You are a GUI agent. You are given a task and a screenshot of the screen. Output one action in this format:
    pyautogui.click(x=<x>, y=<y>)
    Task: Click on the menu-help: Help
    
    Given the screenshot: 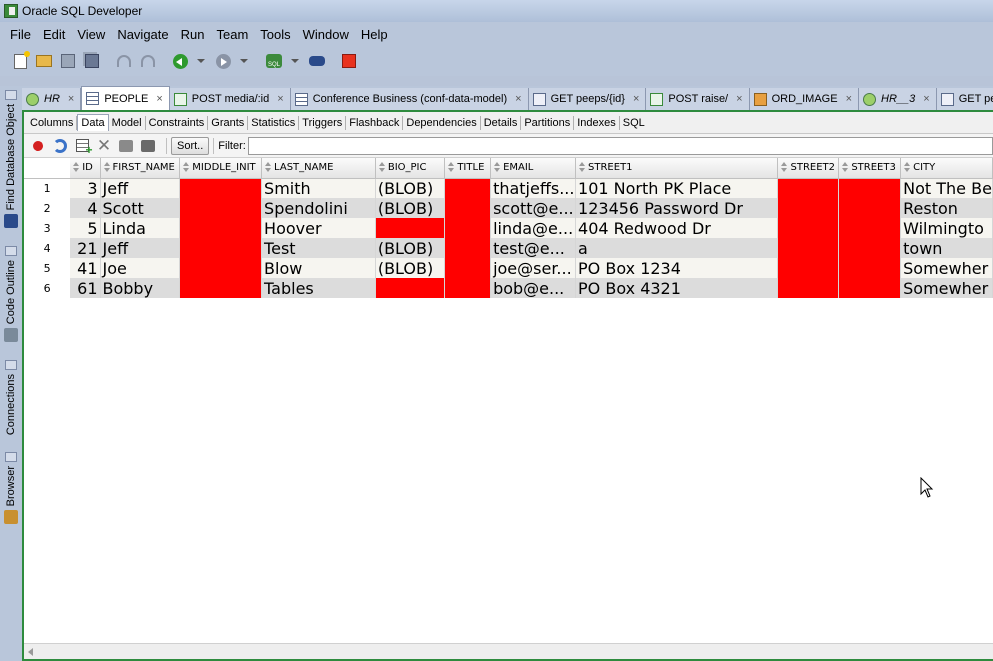 What is the action you would take?
    pyautogui.click(x=374, y=34)
    